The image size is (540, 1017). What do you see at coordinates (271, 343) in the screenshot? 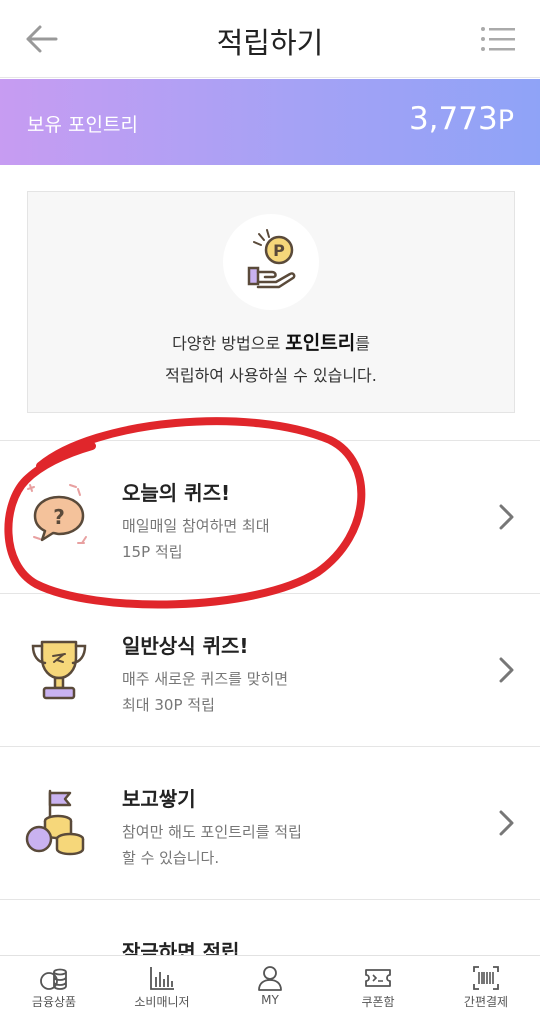
I see `intro-text-line1: 다양한 방법으로 포인트리를` at bounding box center [271, 343].